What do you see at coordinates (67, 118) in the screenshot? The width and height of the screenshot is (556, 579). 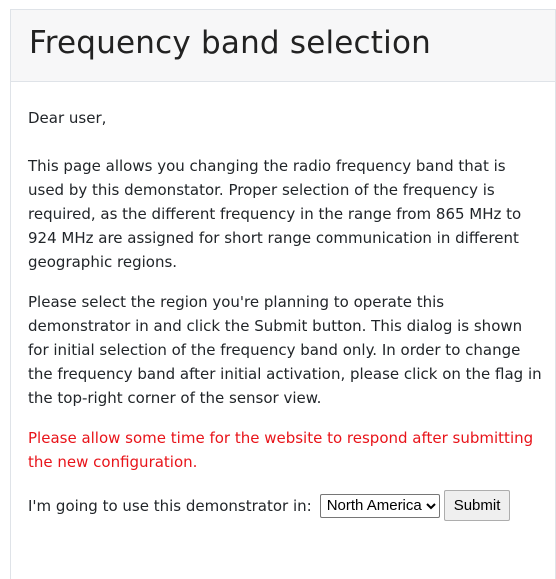 I see `greeting-text: Dear user,` at bounding box center [67, 118].